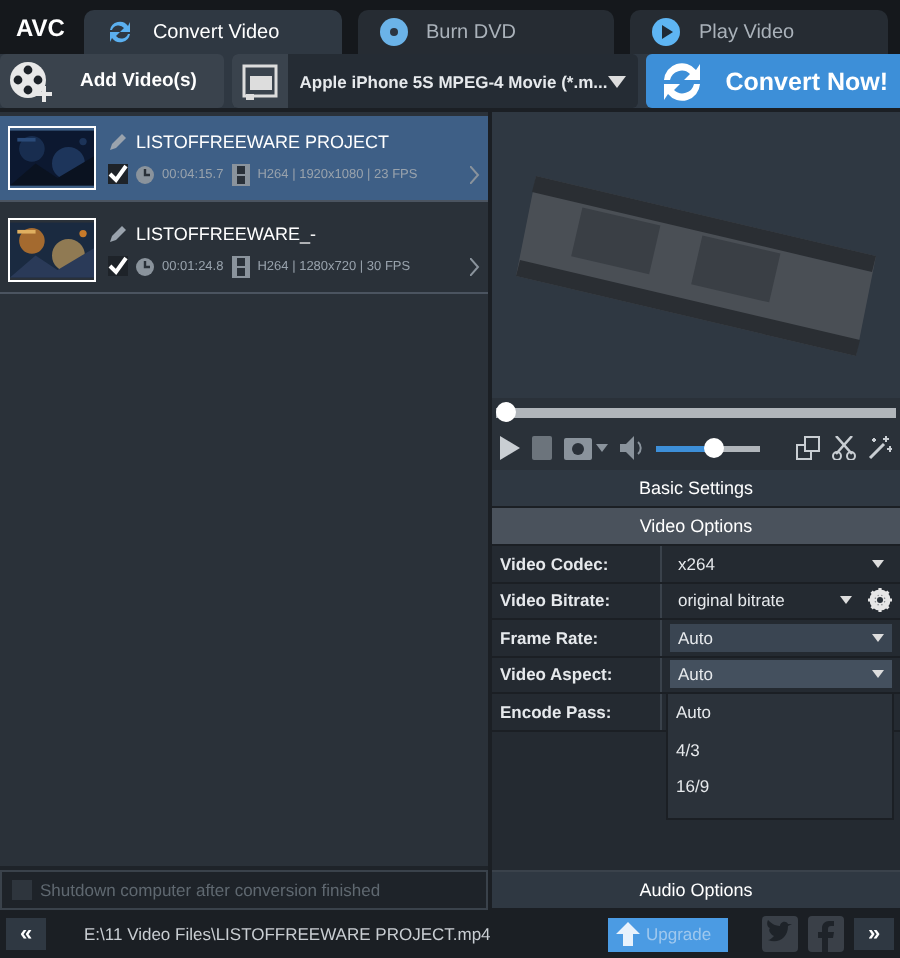  What do you see at coordinates (628, 934) in the screenshot?
I see `upload-arrow-icon` at bounding box center [628, 934].